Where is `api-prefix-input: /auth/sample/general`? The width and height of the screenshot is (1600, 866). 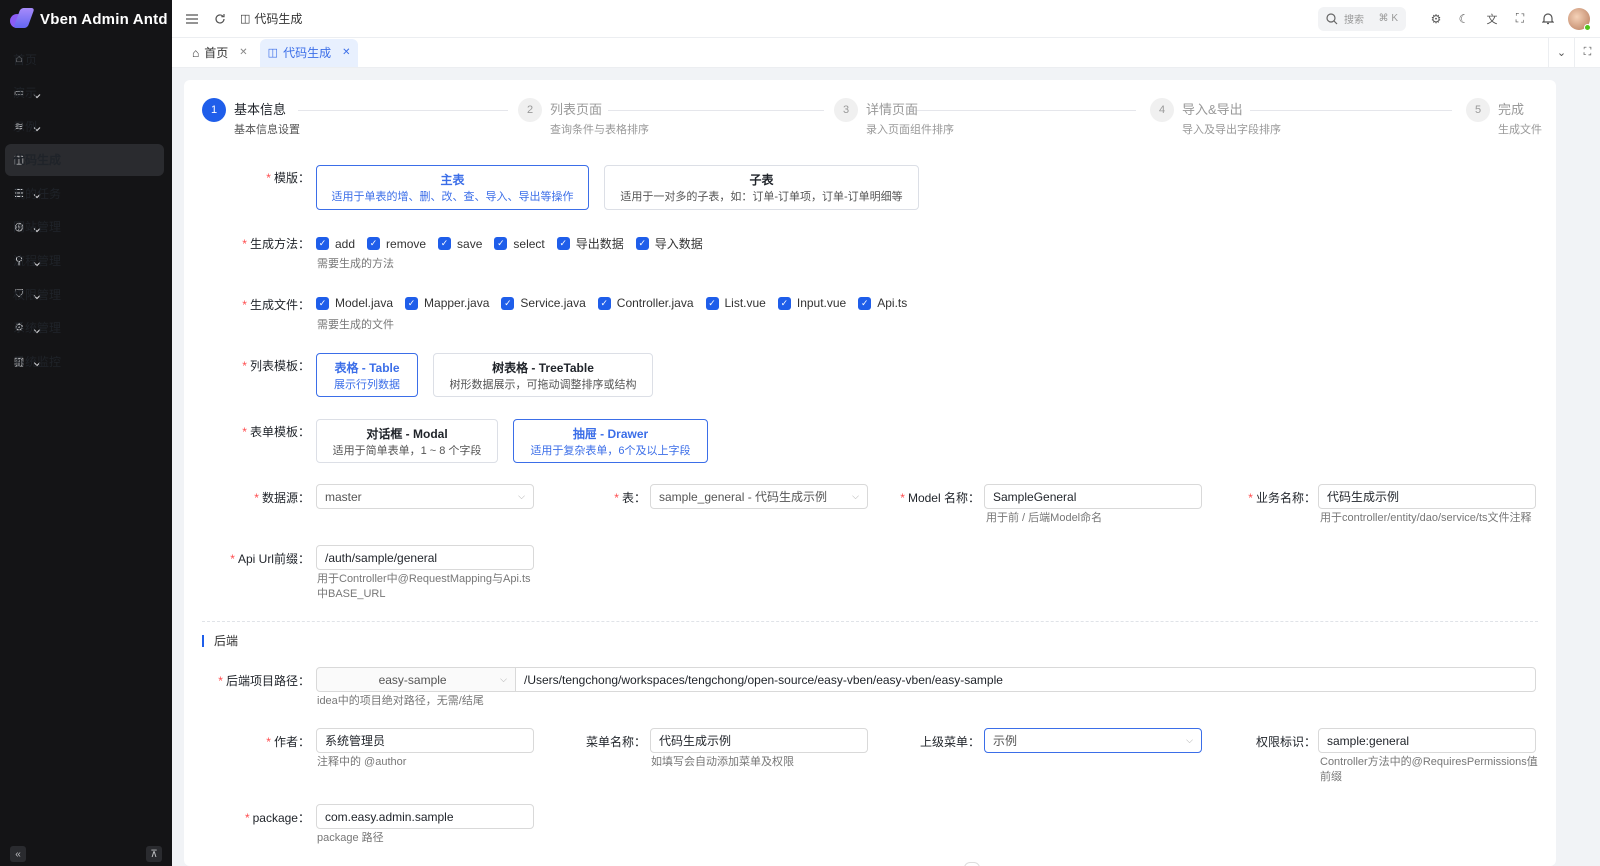
api-prefix-input: /auth/sample/general is located at coordinates (425, 557).